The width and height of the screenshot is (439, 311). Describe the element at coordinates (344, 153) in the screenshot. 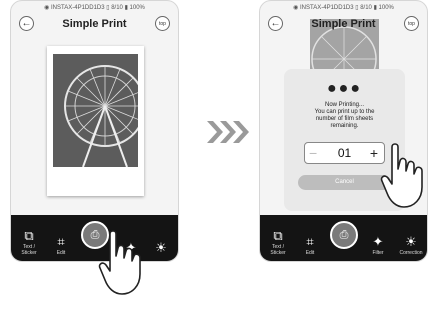

I see `print-count-stepper: − 01 +` at that location.